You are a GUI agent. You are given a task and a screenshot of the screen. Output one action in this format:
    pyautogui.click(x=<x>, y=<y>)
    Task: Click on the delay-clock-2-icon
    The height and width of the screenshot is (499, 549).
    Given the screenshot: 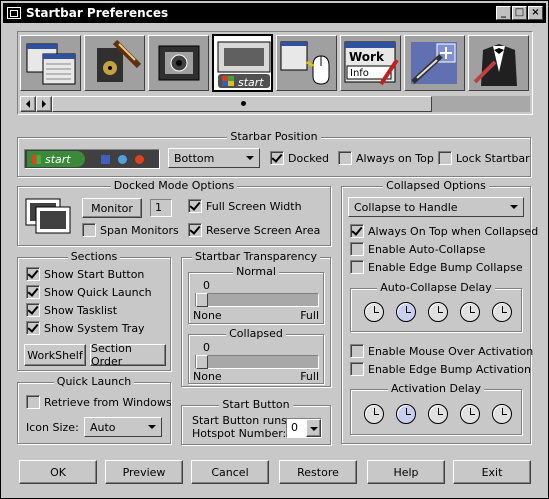 What is the action you would take?
    pyautogui.click(x=406, y=312)
    